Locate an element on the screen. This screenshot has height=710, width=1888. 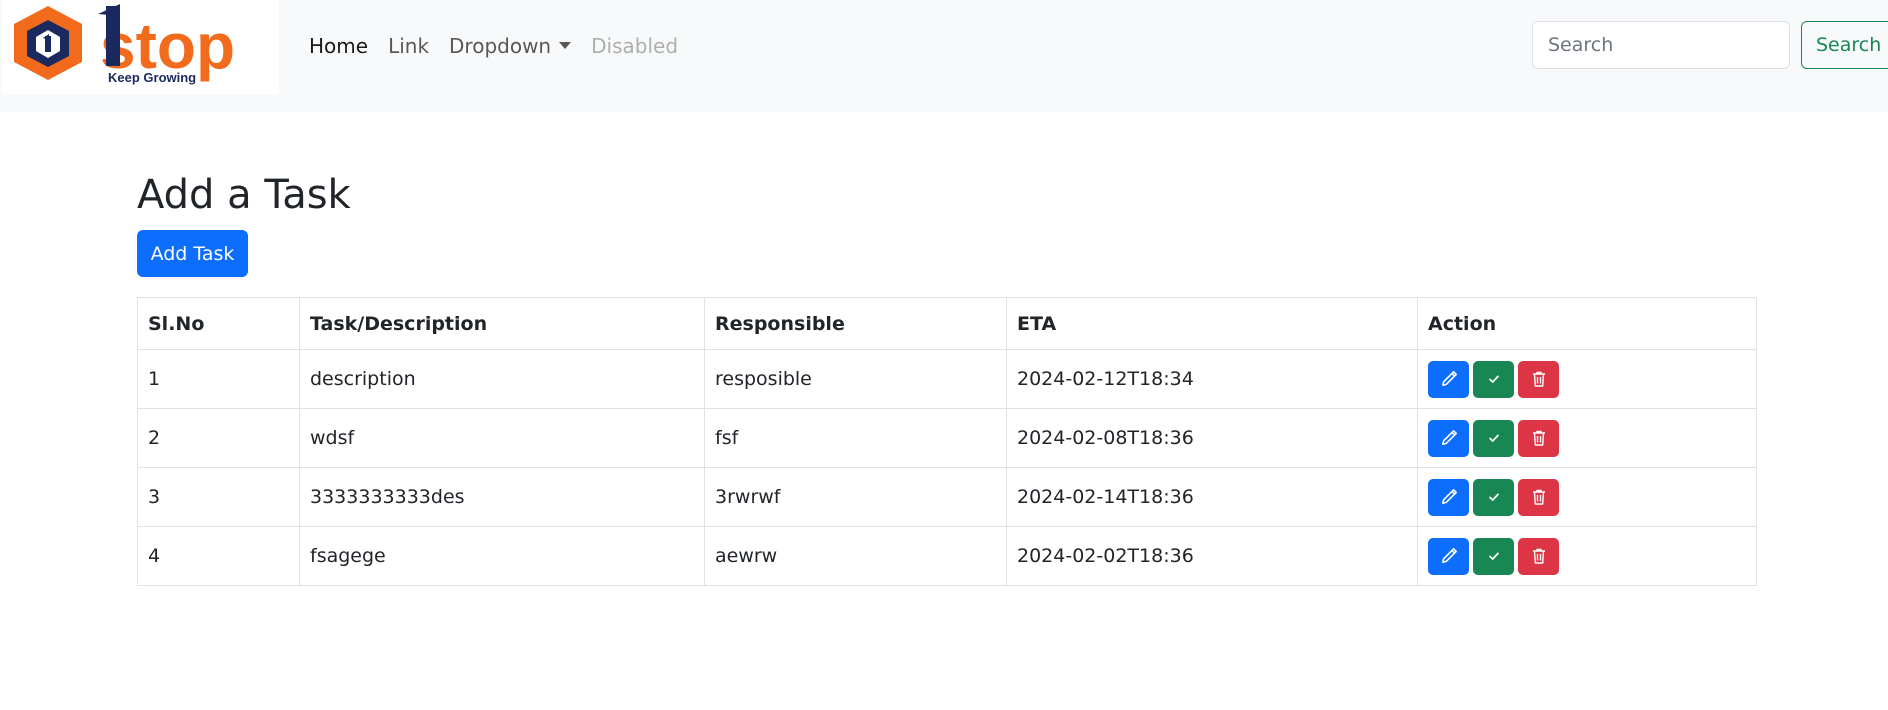
header-responsible: Responsible is located at coordinates (855, 323).